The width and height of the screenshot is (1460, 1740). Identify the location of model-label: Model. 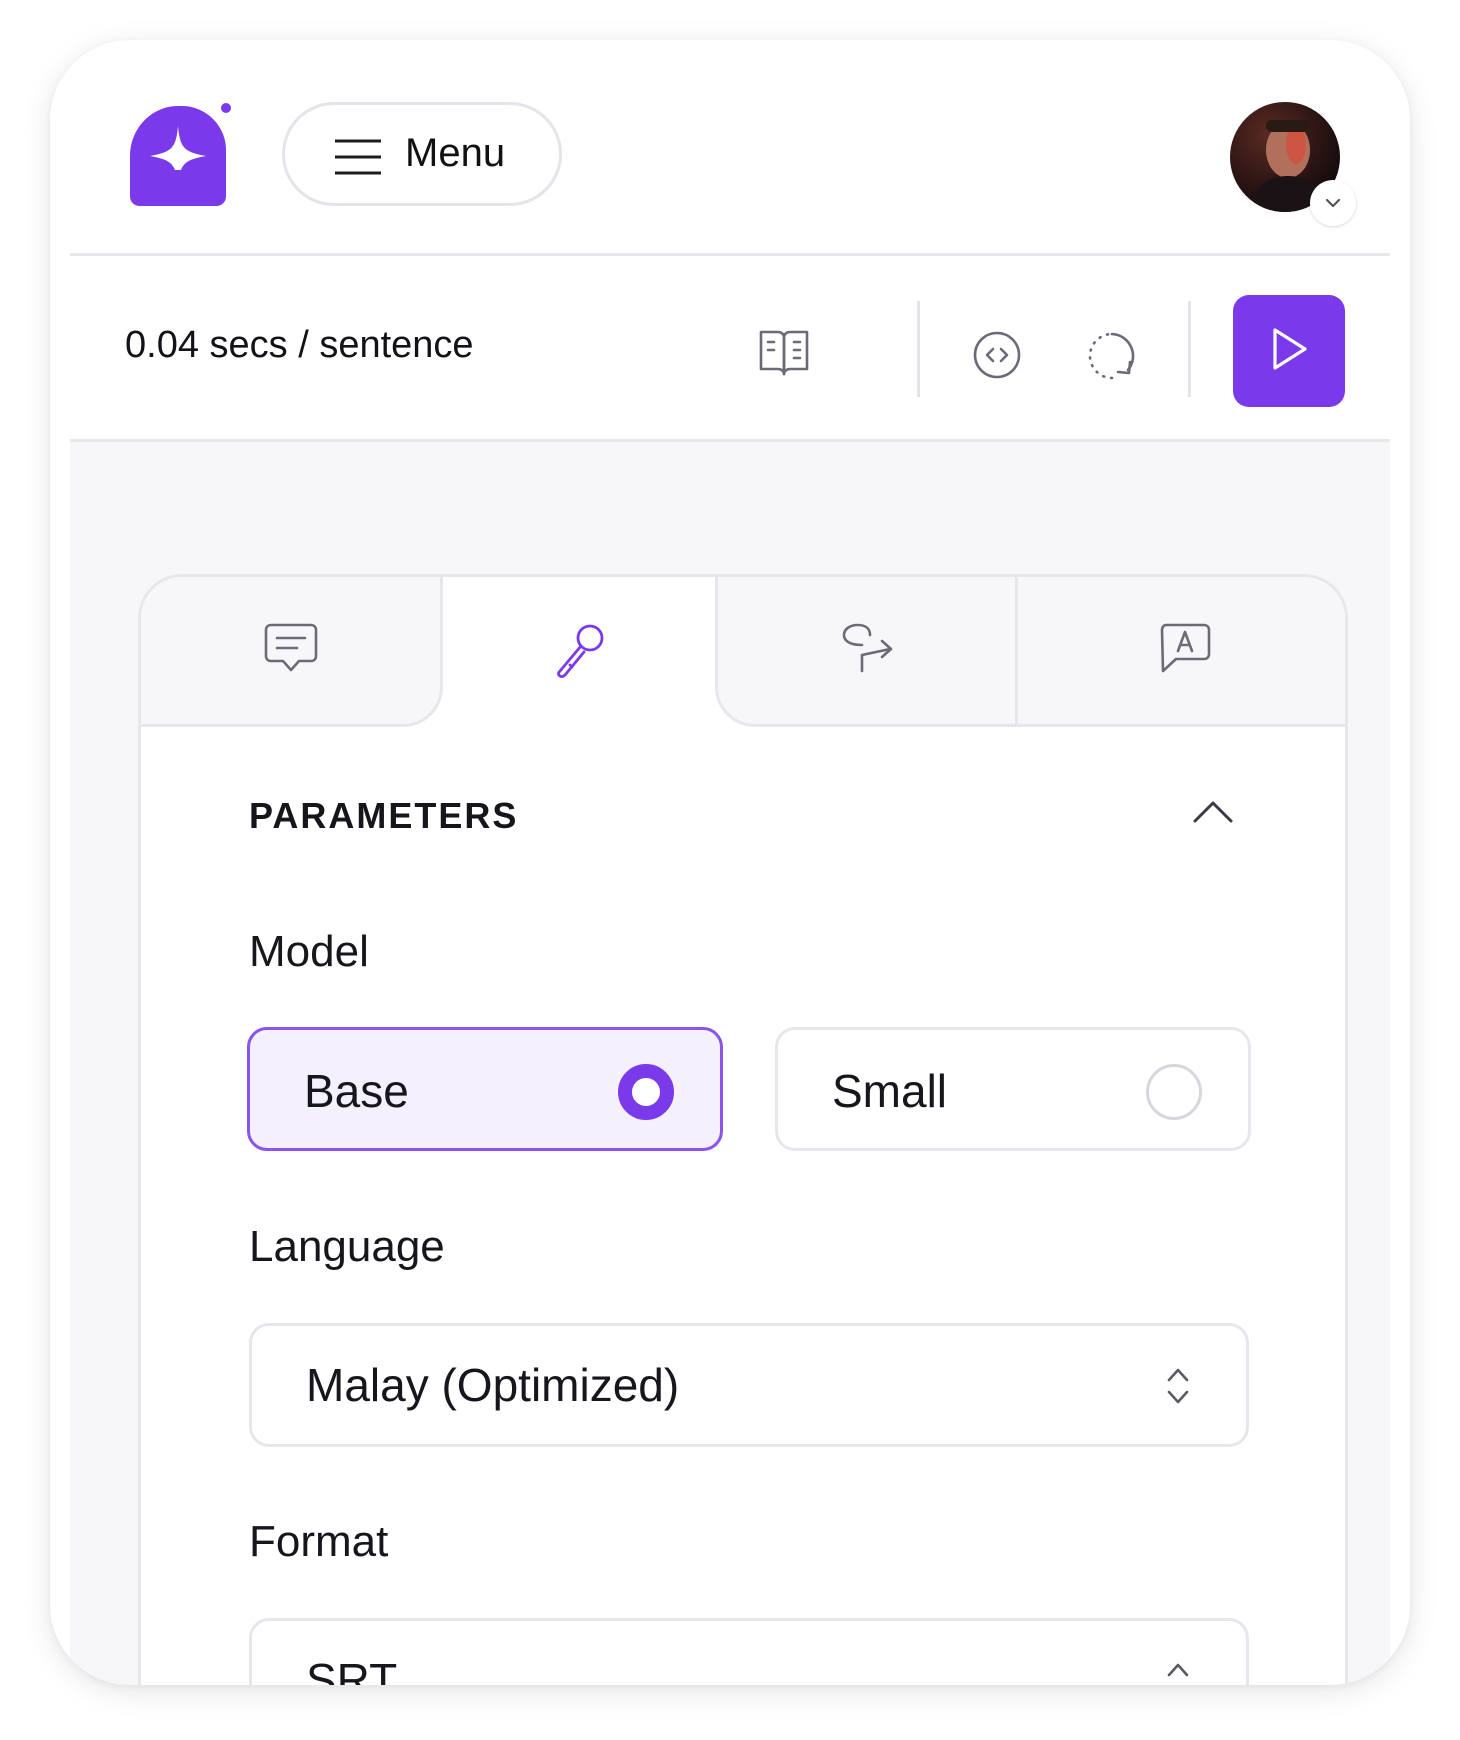
(309, 951).